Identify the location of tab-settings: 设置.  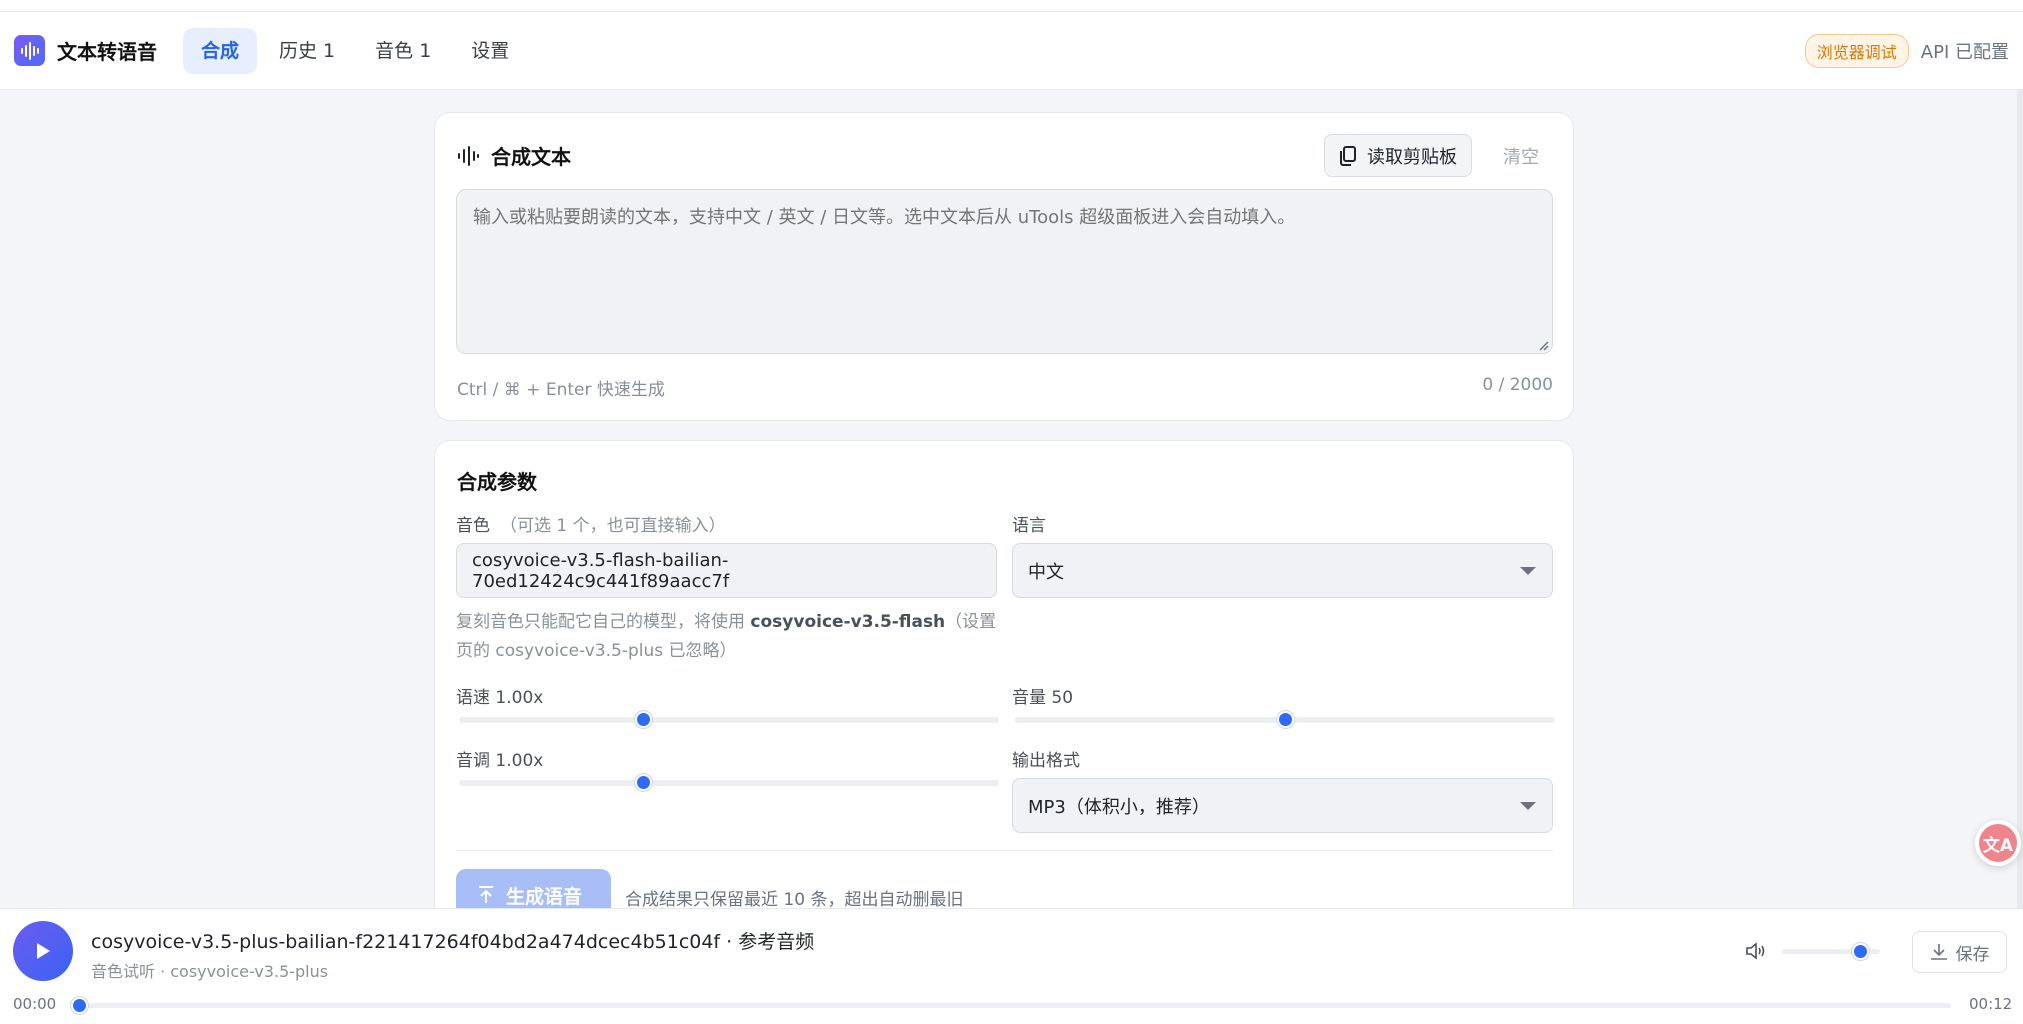
(490, 51).